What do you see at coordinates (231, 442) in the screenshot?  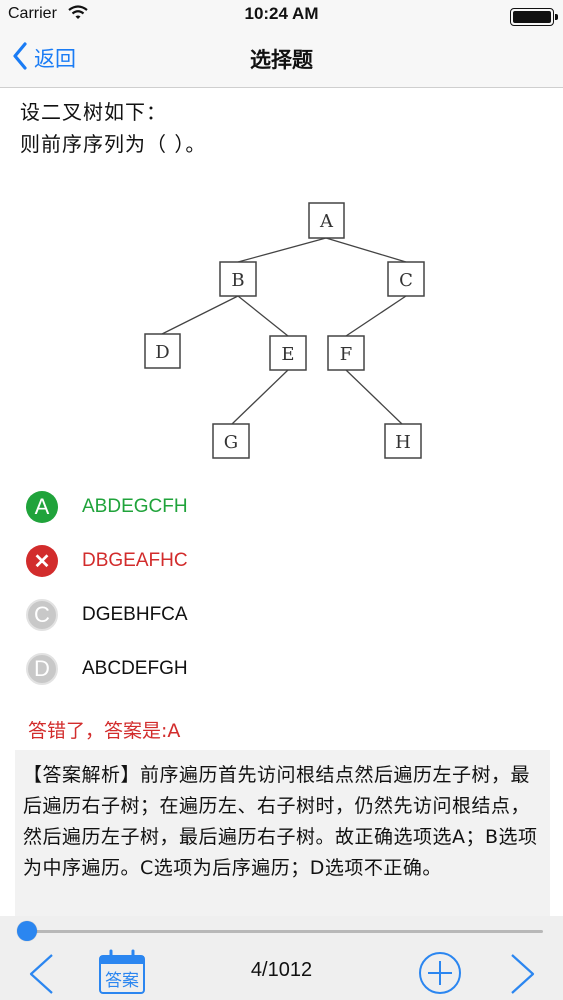 I see `tree-node-g: G` at bounding box center [231, 442].